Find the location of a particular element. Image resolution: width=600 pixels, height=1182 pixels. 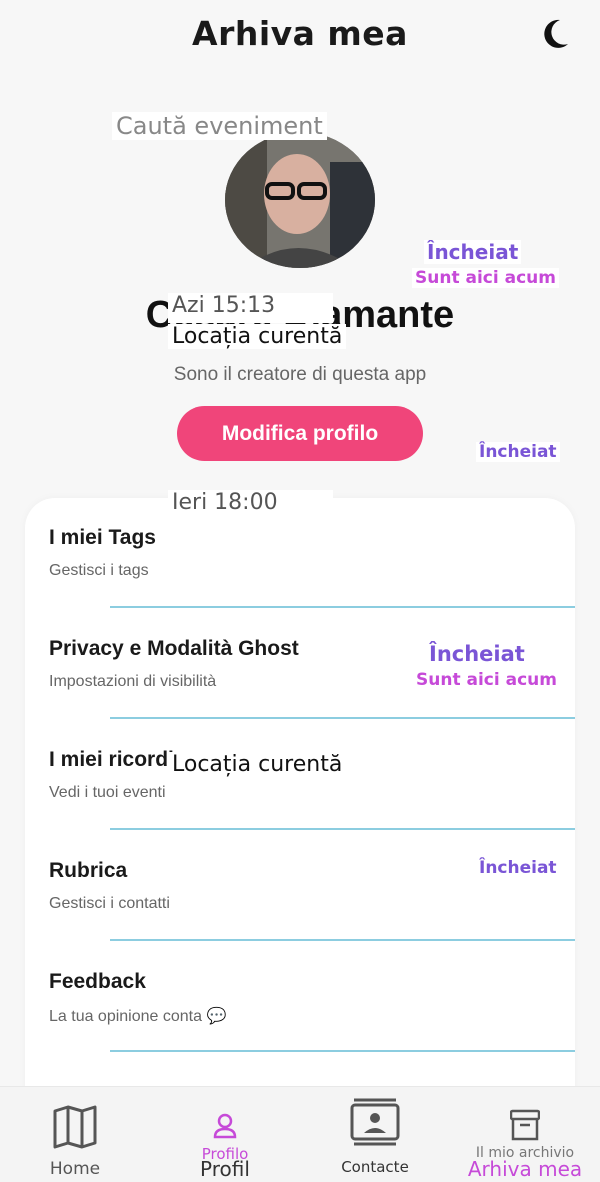

contact-card-icon is located at coordinates (375, 1122).